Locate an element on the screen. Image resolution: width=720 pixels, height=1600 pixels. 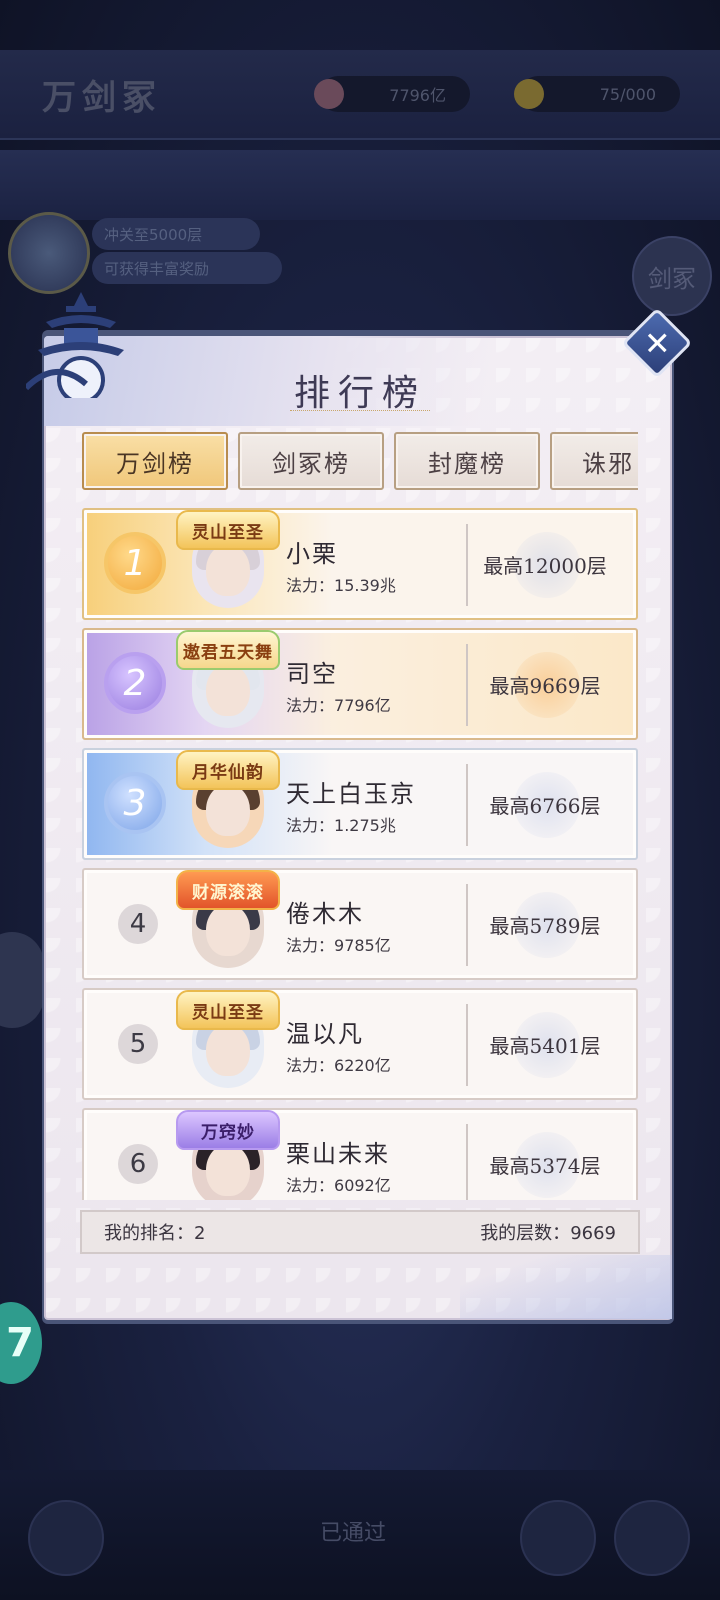
background-band is located at coordinates (360, 185).